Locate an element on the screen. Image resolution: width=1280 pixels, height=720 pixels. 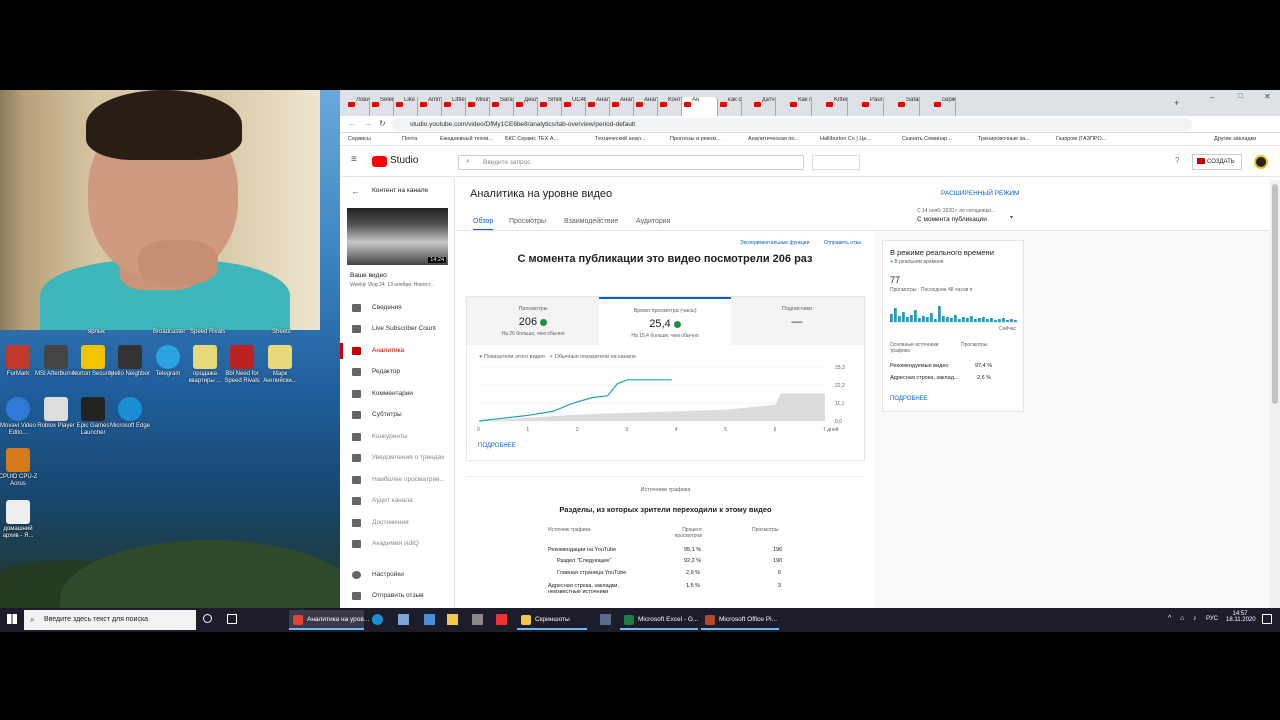
browser-tab: серж is located at coordinates (944, 106).